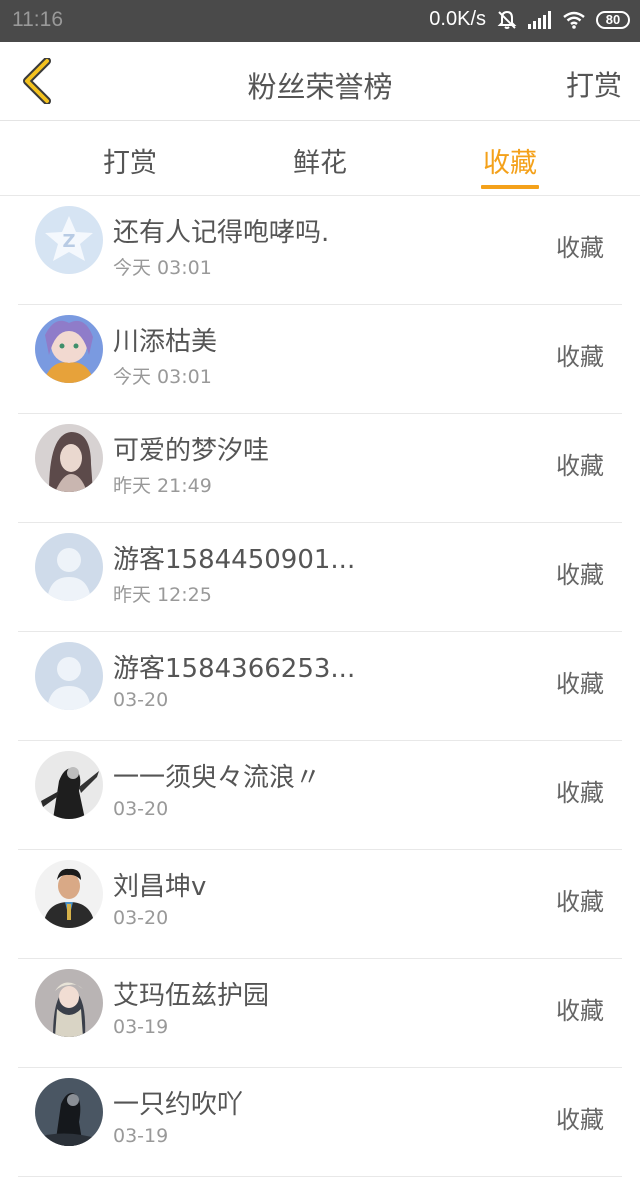  Describe the element at coordinates (320, 21) in the screenshot. I see `status-bar: 11:16 0.0K/s 80` at that location.